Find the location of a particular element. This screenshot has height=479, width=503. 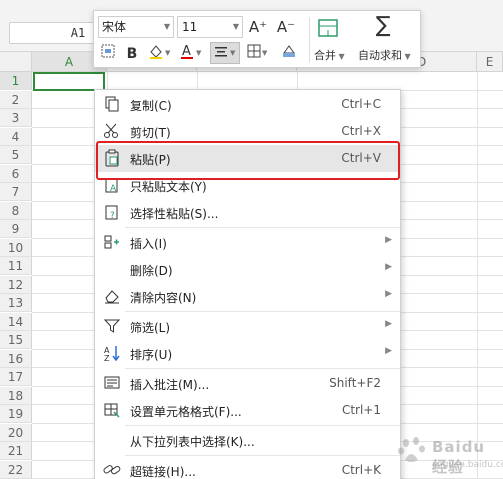

menu-item-insert-comment: 插入批注(M)... Shift+F2 is located at coordinates (247, 383).